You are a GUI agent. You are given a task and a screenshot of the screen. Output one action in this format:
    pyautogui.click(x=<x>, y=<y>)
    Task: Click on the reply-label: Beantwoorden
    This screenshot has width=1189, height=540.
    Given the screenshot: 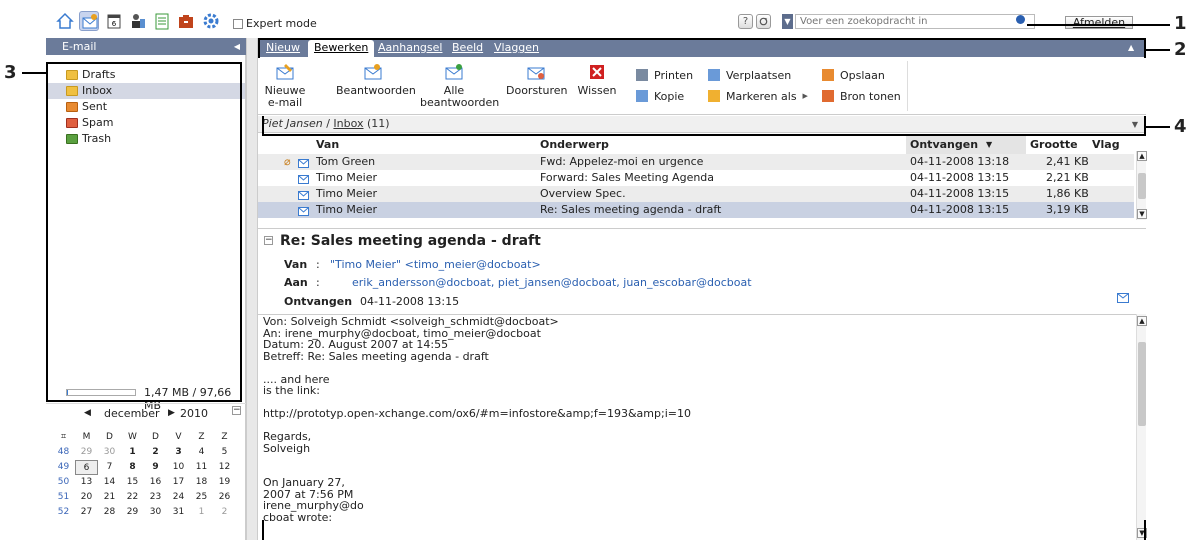 What is the action you would take?
    pyautogui.click(x=376, y=90)
    